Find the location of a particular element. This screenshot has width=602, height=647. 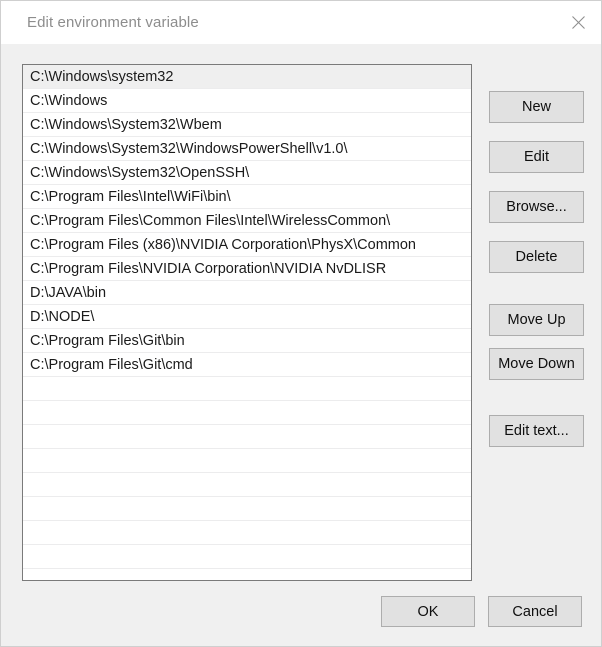

title-bar: Edit environment variable is located at coordinates (301, 23).